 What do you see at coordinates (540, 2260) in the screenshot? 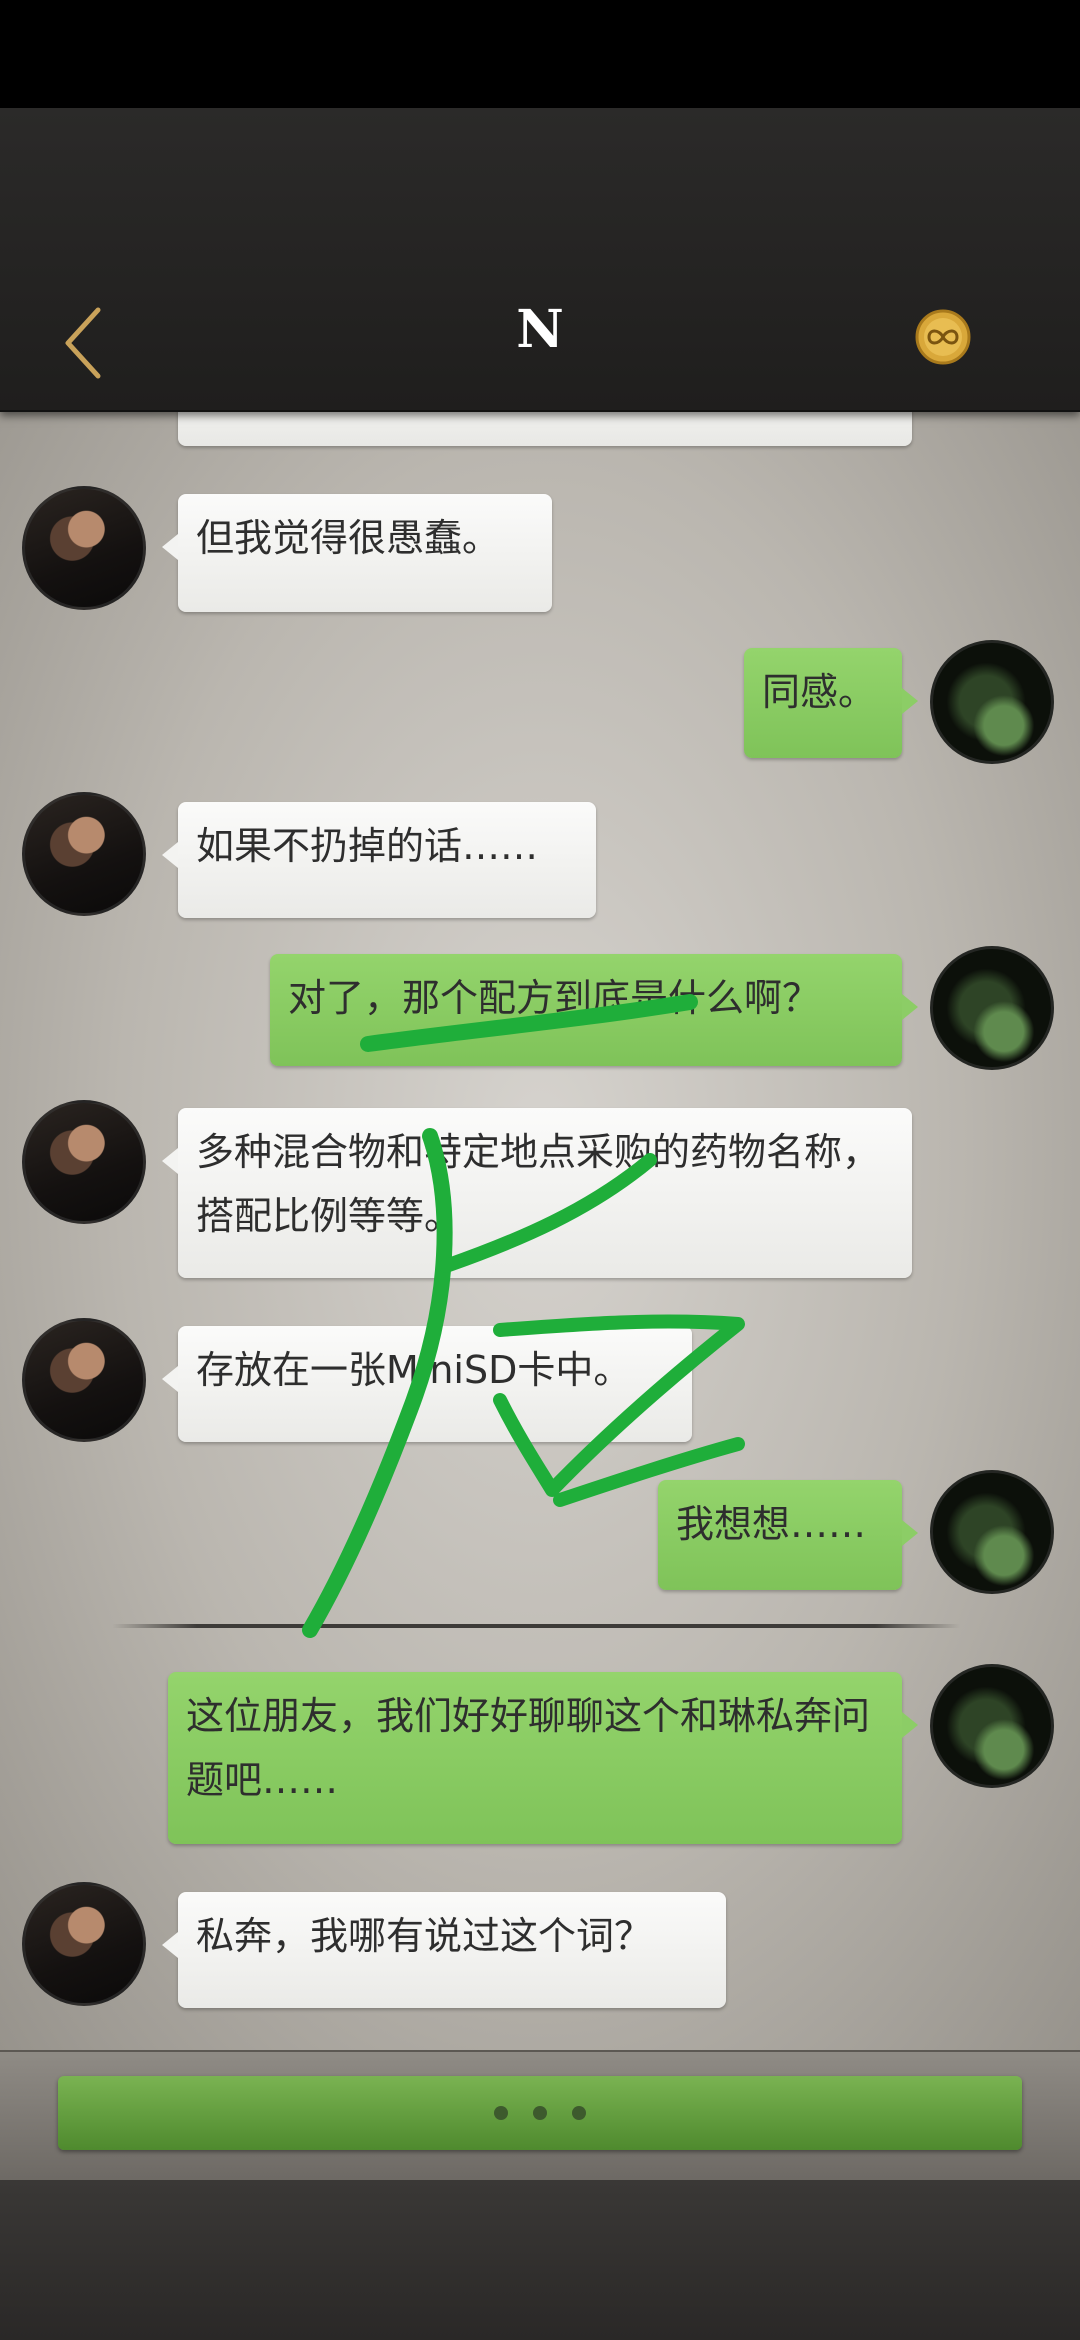
I see `footer-panel` at bounding box center [540, 2260].